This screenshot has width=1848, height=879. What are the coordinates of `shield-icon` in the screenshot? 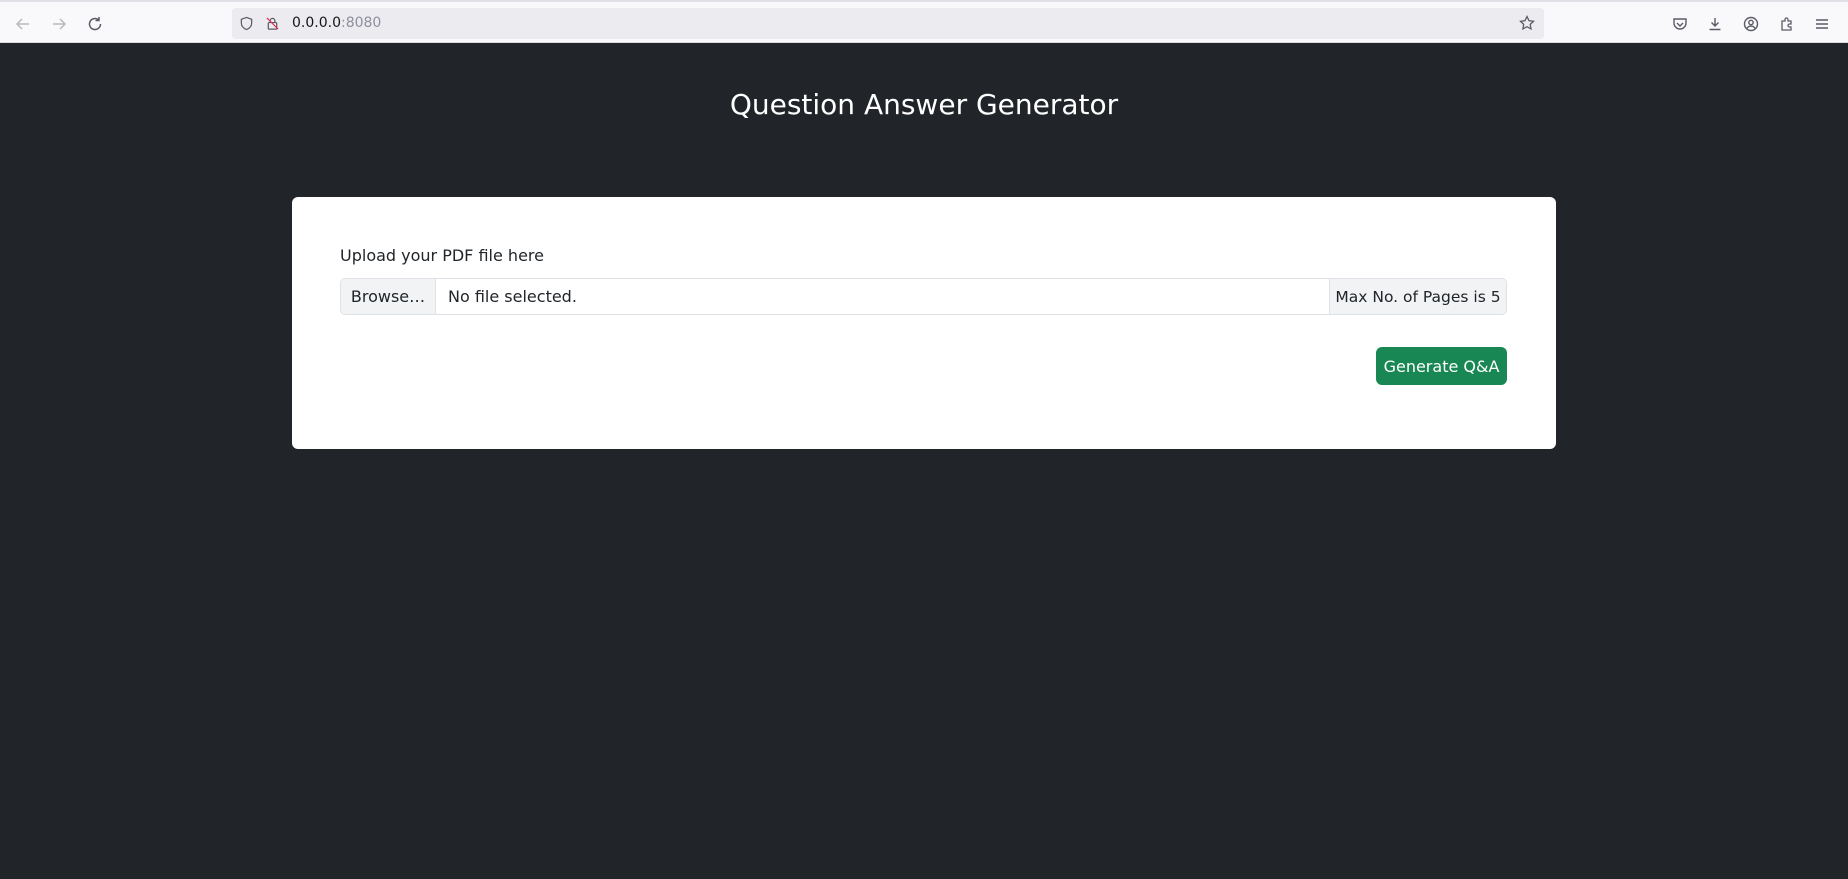 It's located at (246, 23).